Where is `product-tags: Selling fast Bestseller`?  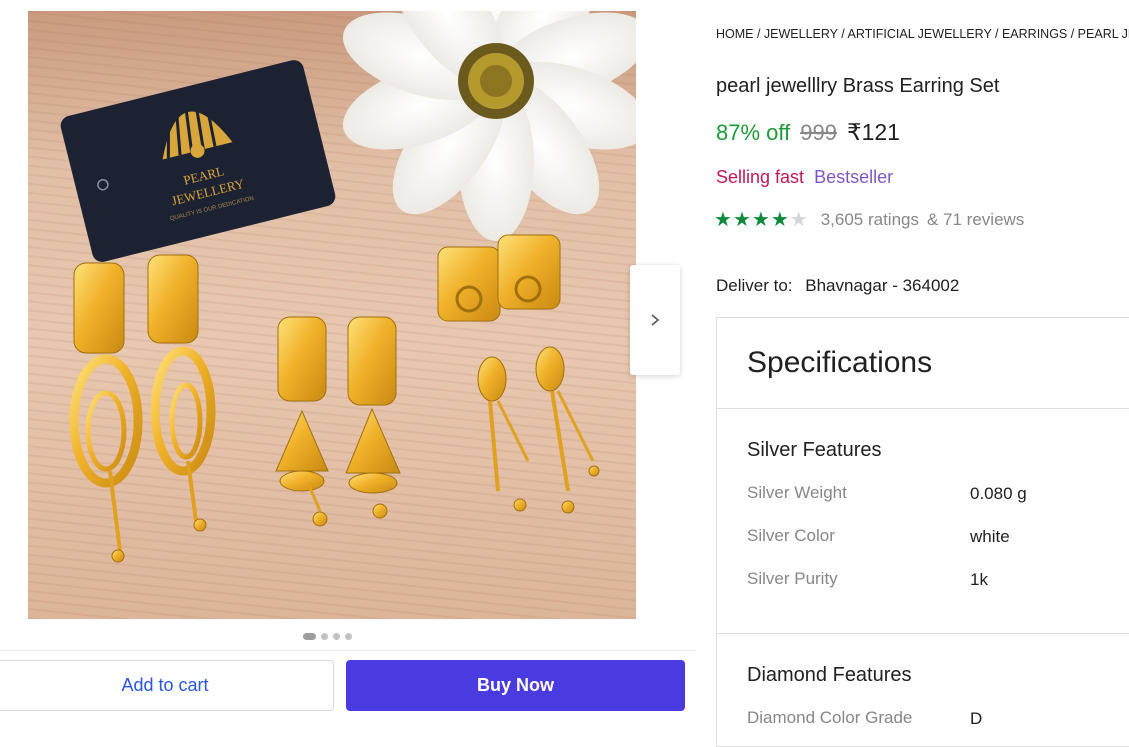
product-tags: Selling fast Bestseller is located at coordinates (804, 177).